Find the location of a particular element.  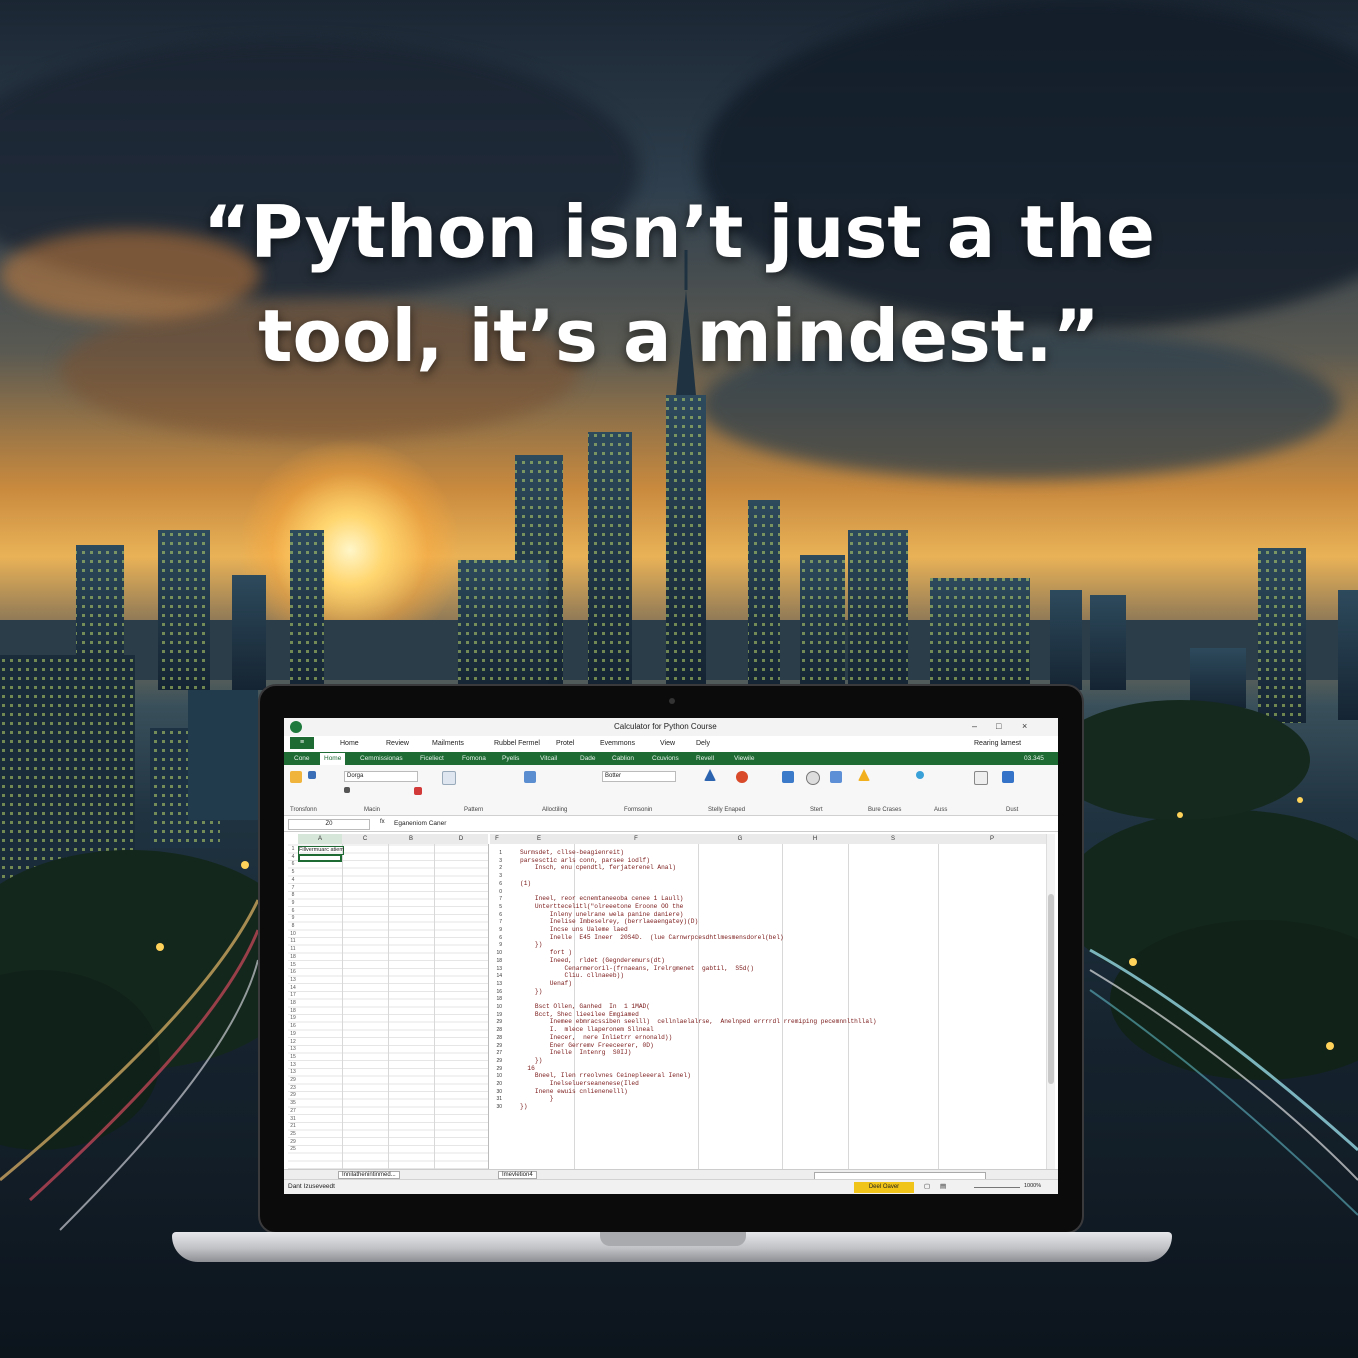

tab: Cablion is located at coordinates (623, 758).